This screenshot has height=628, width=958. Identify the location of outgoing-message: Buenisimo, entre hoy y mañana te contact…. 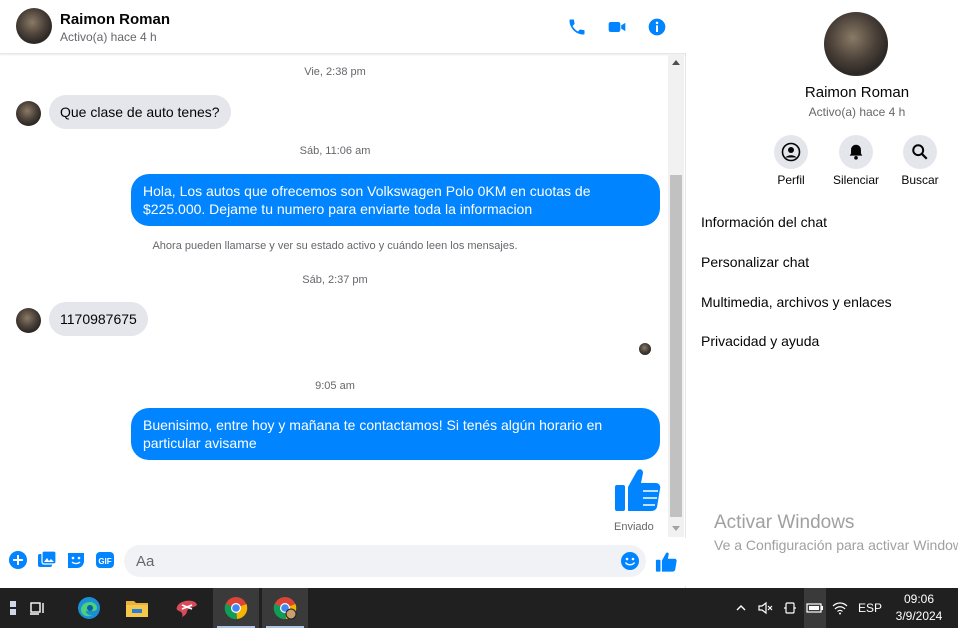
(395, 434).